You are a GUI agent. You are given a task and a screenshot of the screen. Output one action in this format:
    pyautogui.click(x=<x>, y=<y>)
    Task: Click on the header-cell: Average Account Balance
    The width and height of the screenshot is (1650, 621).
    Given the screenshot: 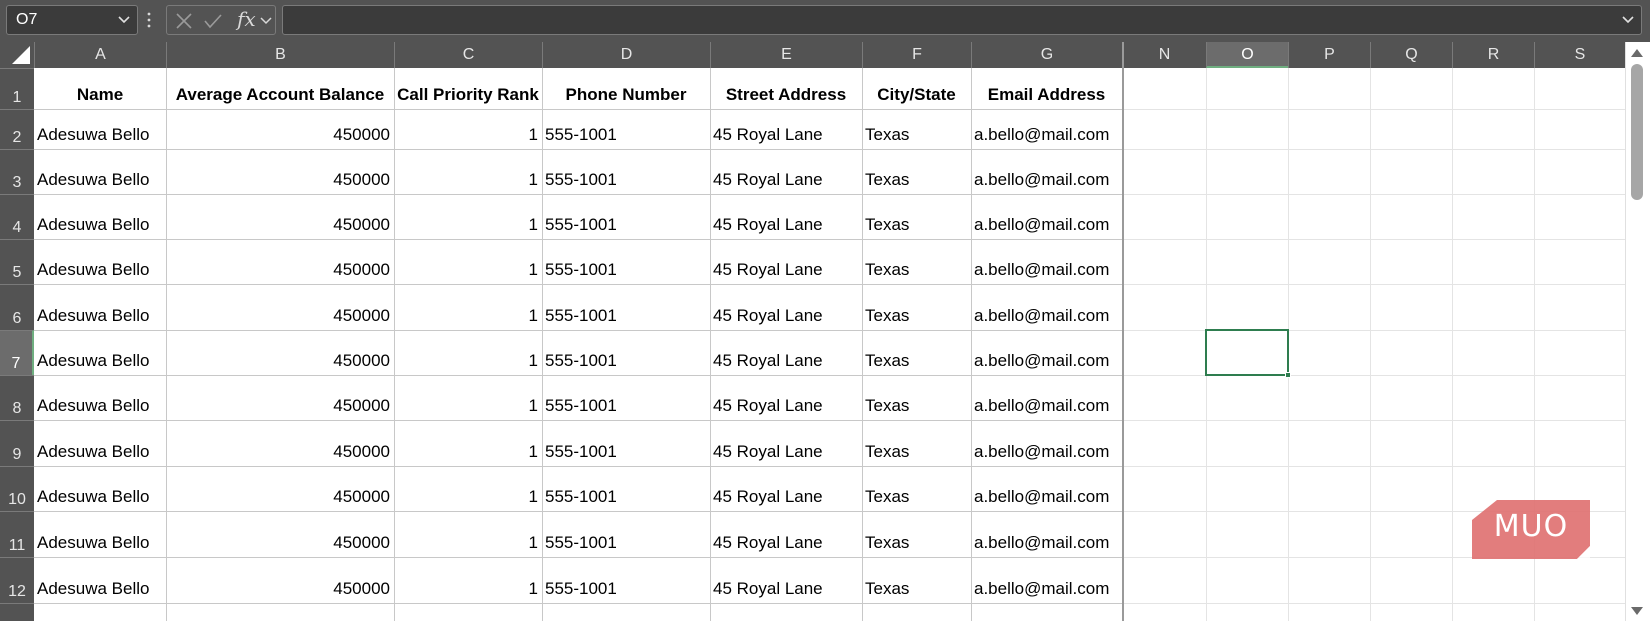 What is the action you would take?
    pyautogui.click(x=280, y=88)
    